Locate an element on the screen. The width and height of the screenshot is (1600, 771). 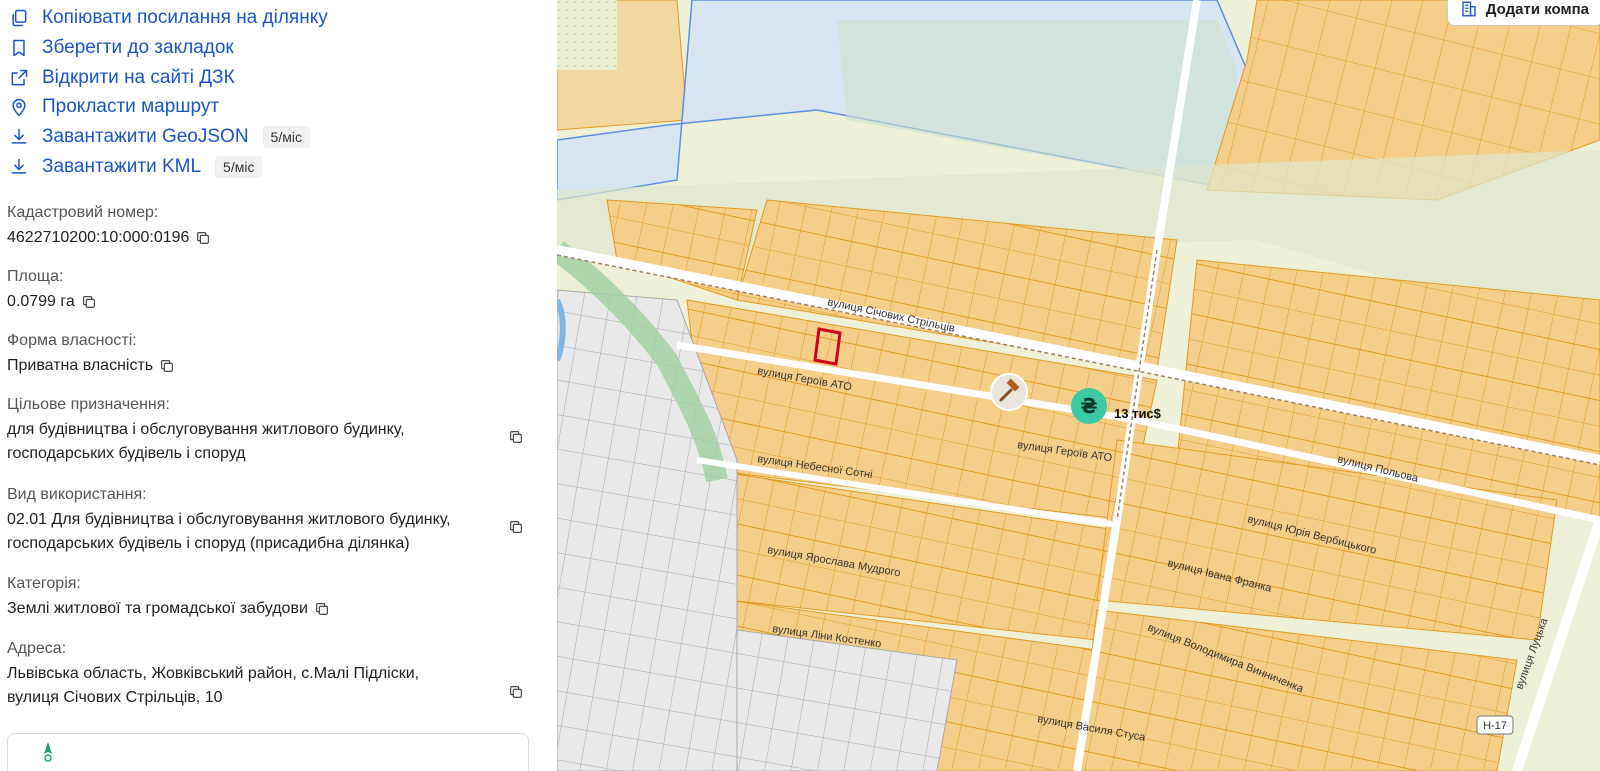
usage-label: Вид використання: is located at coordinates (77, 494).